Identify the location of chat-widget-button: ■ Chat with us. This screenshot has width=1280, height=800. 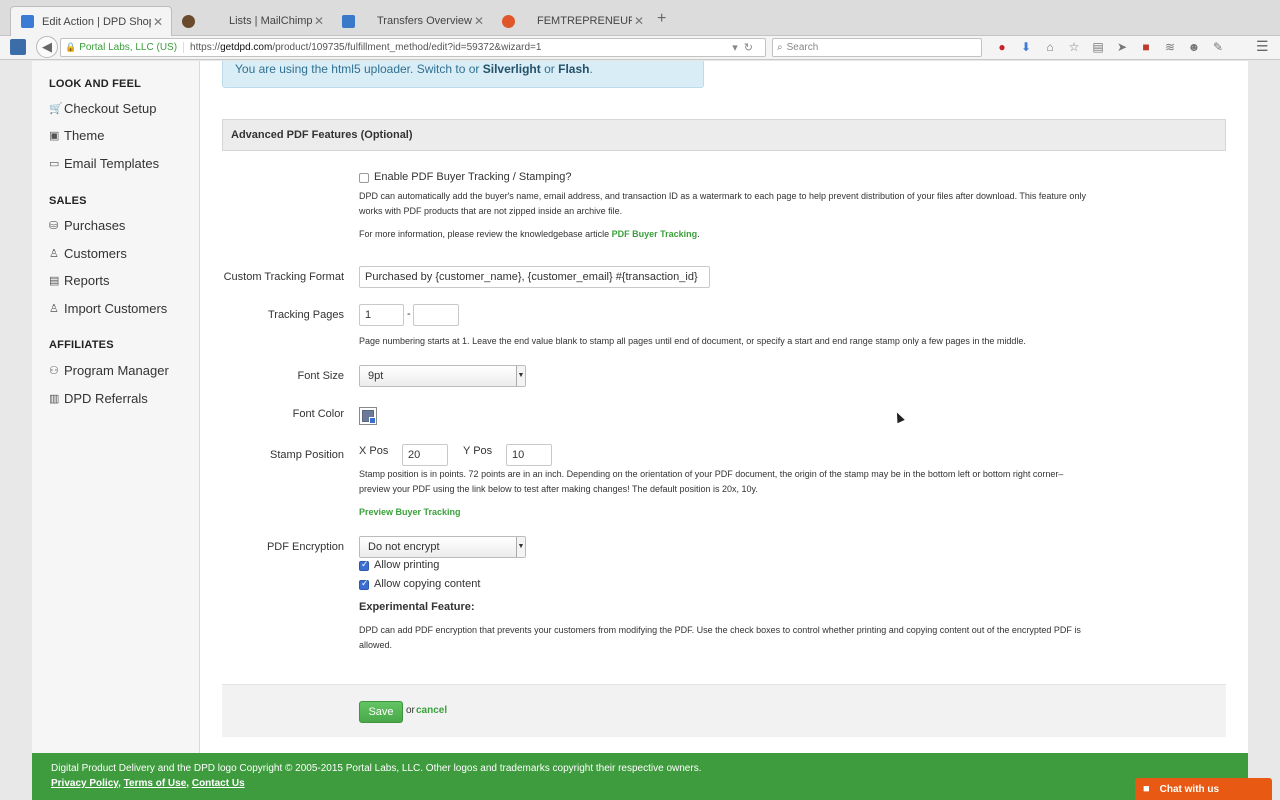
(1203, 789).